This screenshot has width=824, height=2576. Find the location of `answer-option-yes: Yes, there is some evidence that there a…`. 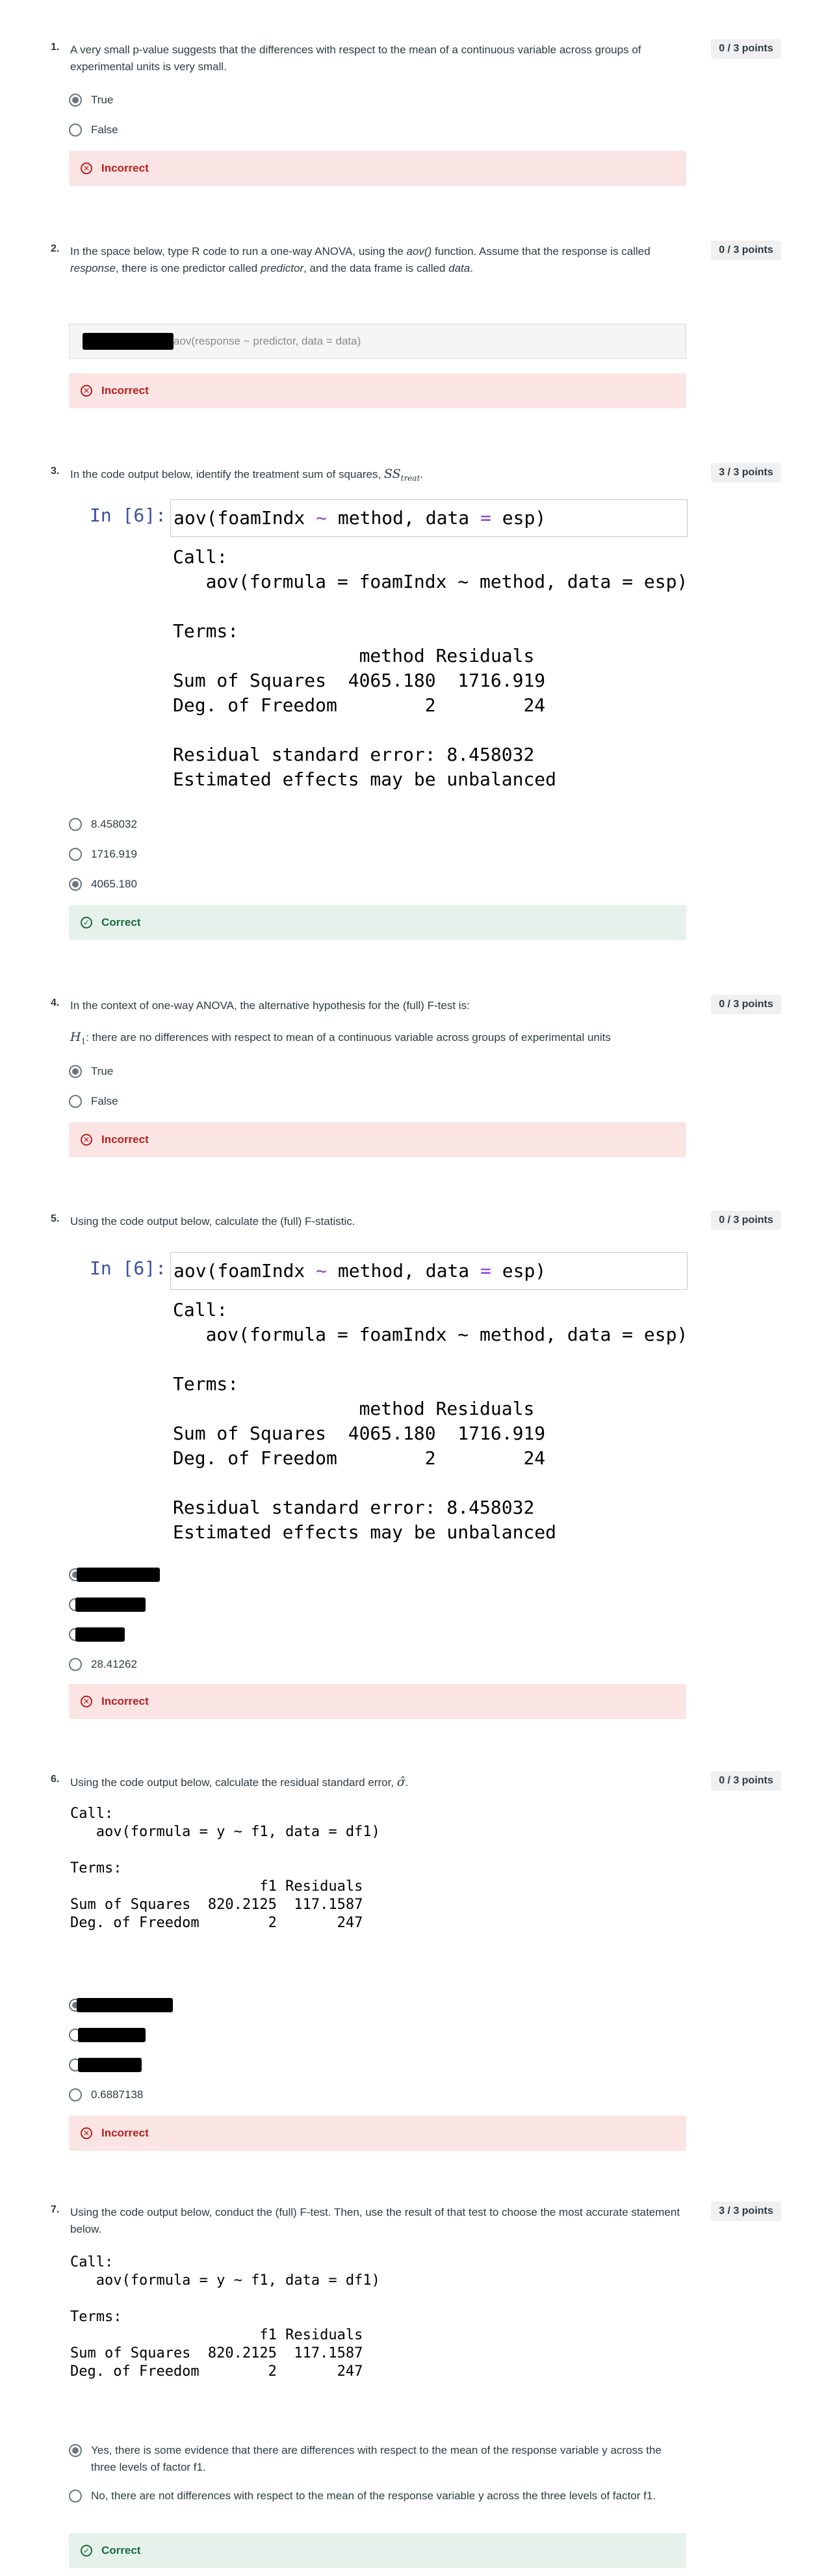

answer-option-yes: Yes, there is some evidence that there a… is located at coordinates (374, 2459).